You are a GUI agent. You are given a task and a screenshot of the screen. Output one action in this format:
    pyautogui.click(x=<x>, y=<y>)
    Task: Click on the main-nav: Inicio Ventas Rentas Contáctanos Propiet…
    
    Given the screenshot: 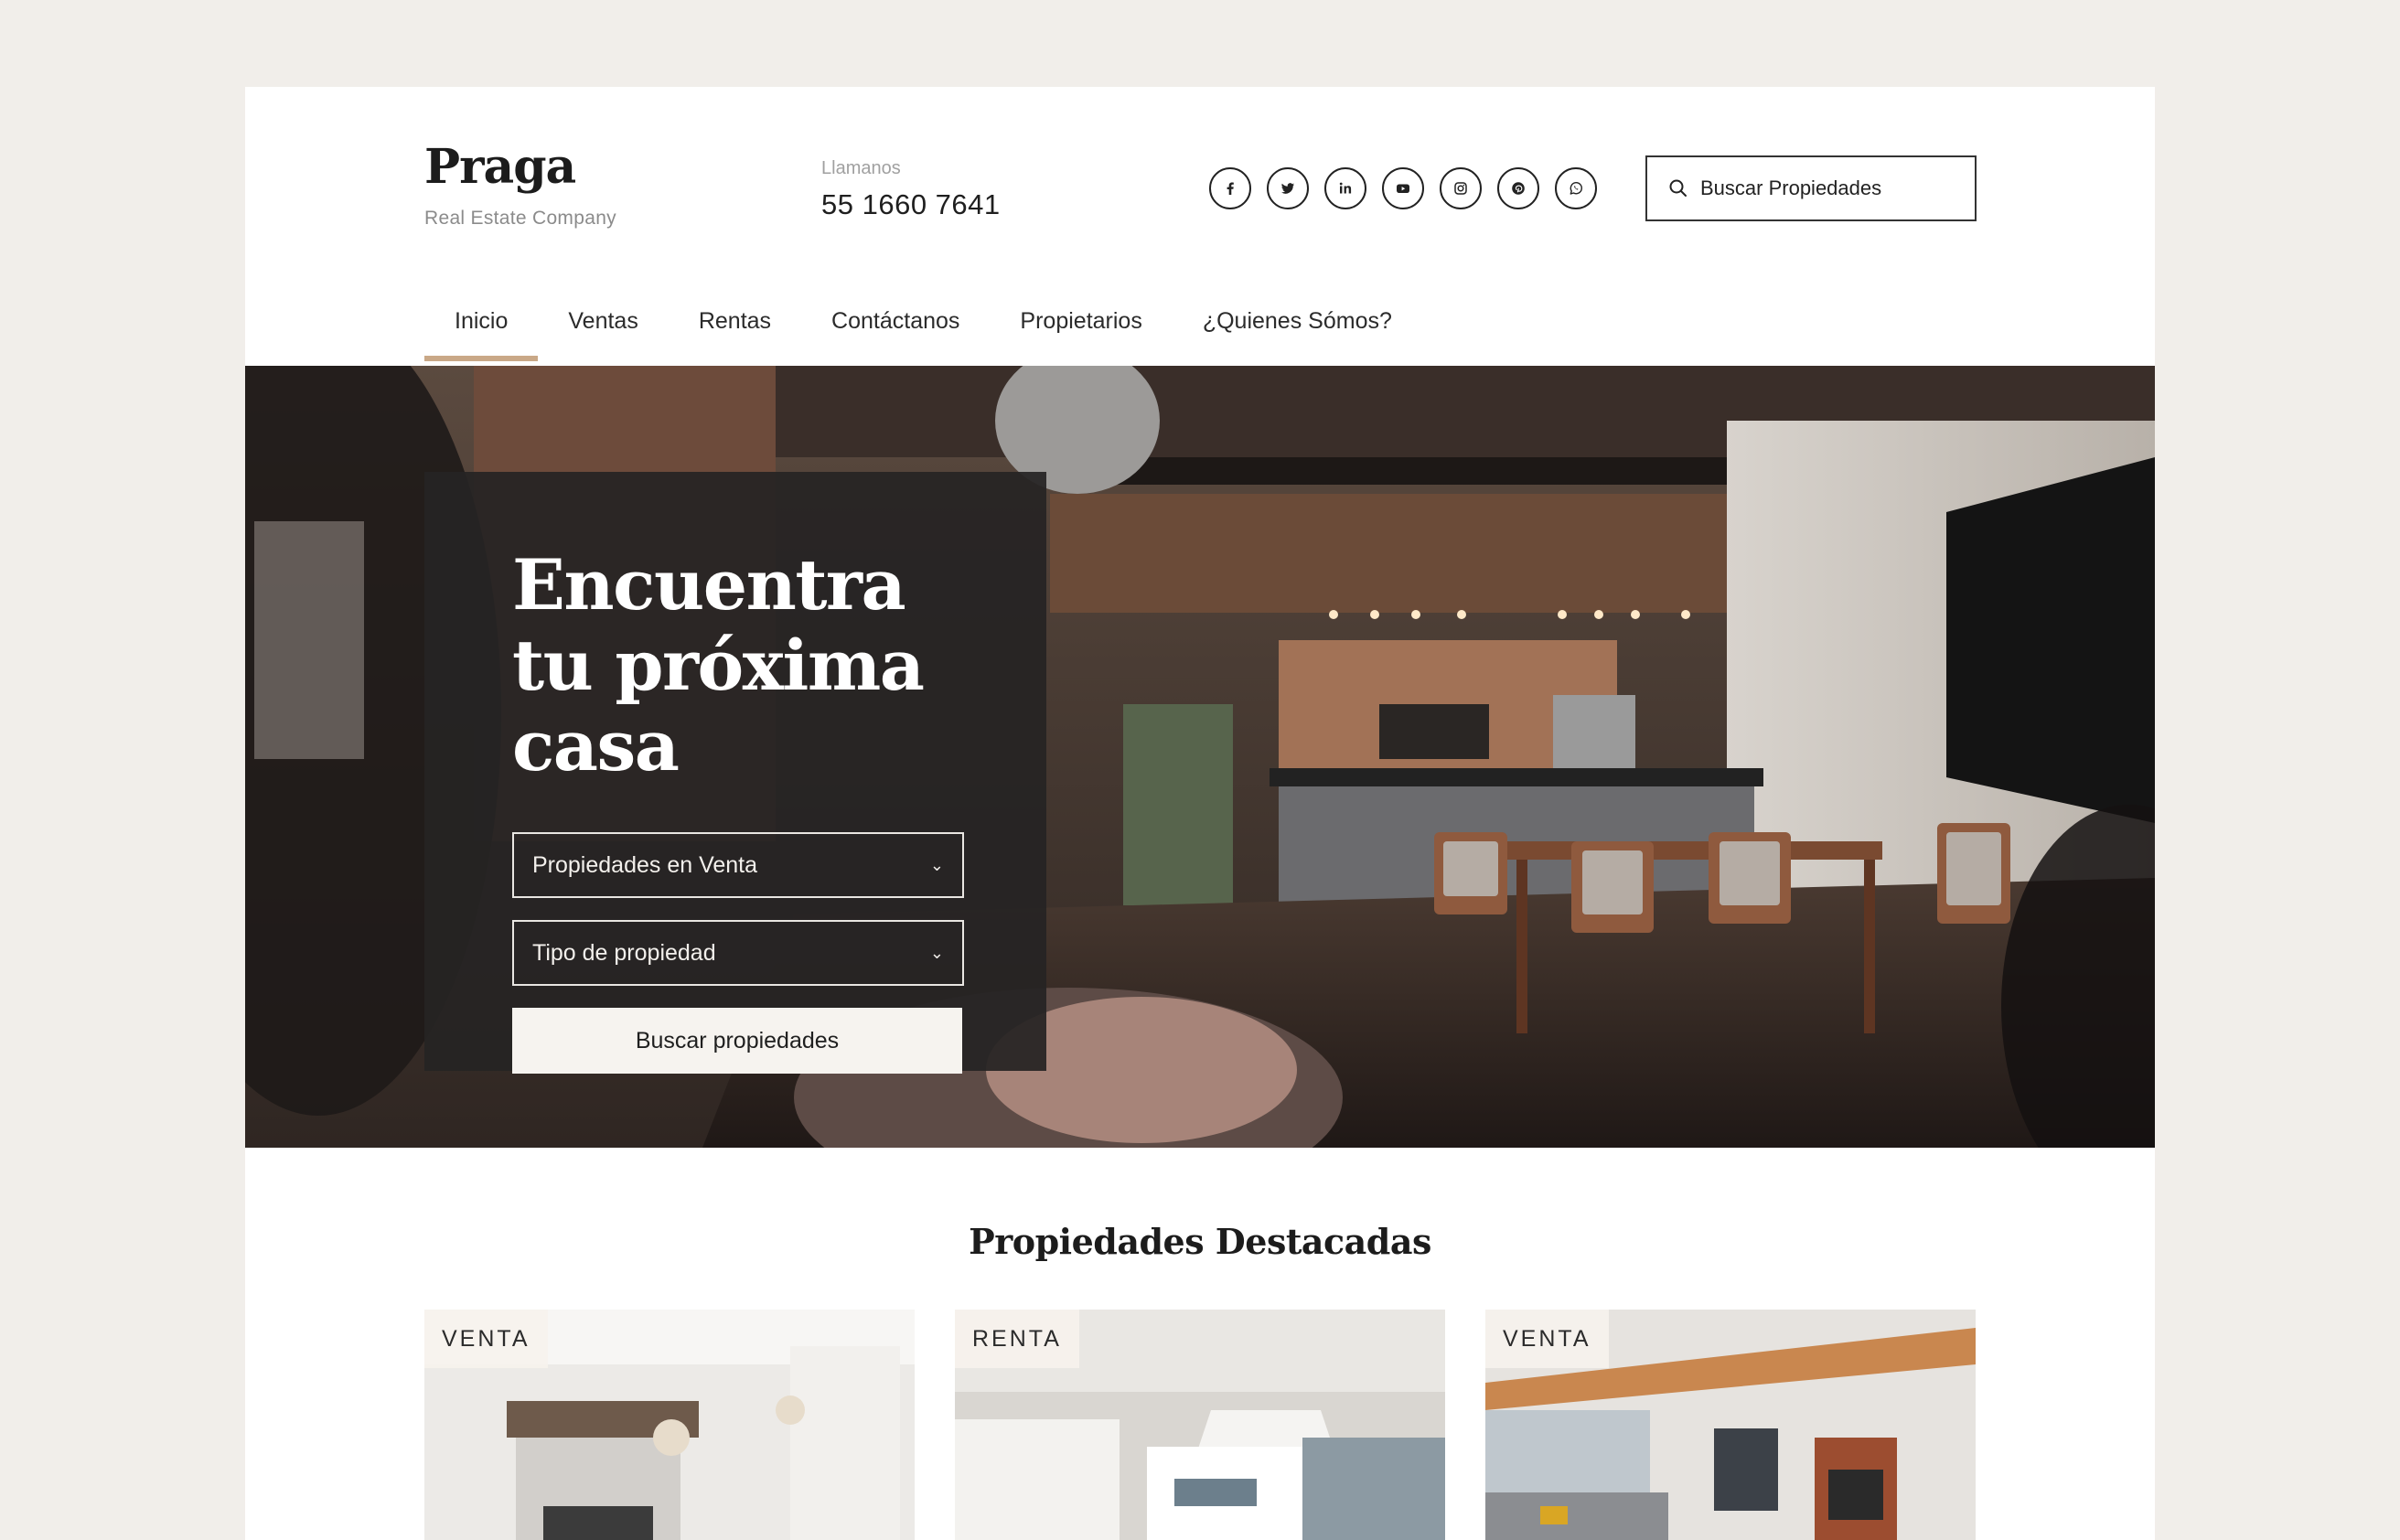 What is the action you would take?
    pyautogui.click(x=923, y=329)
    